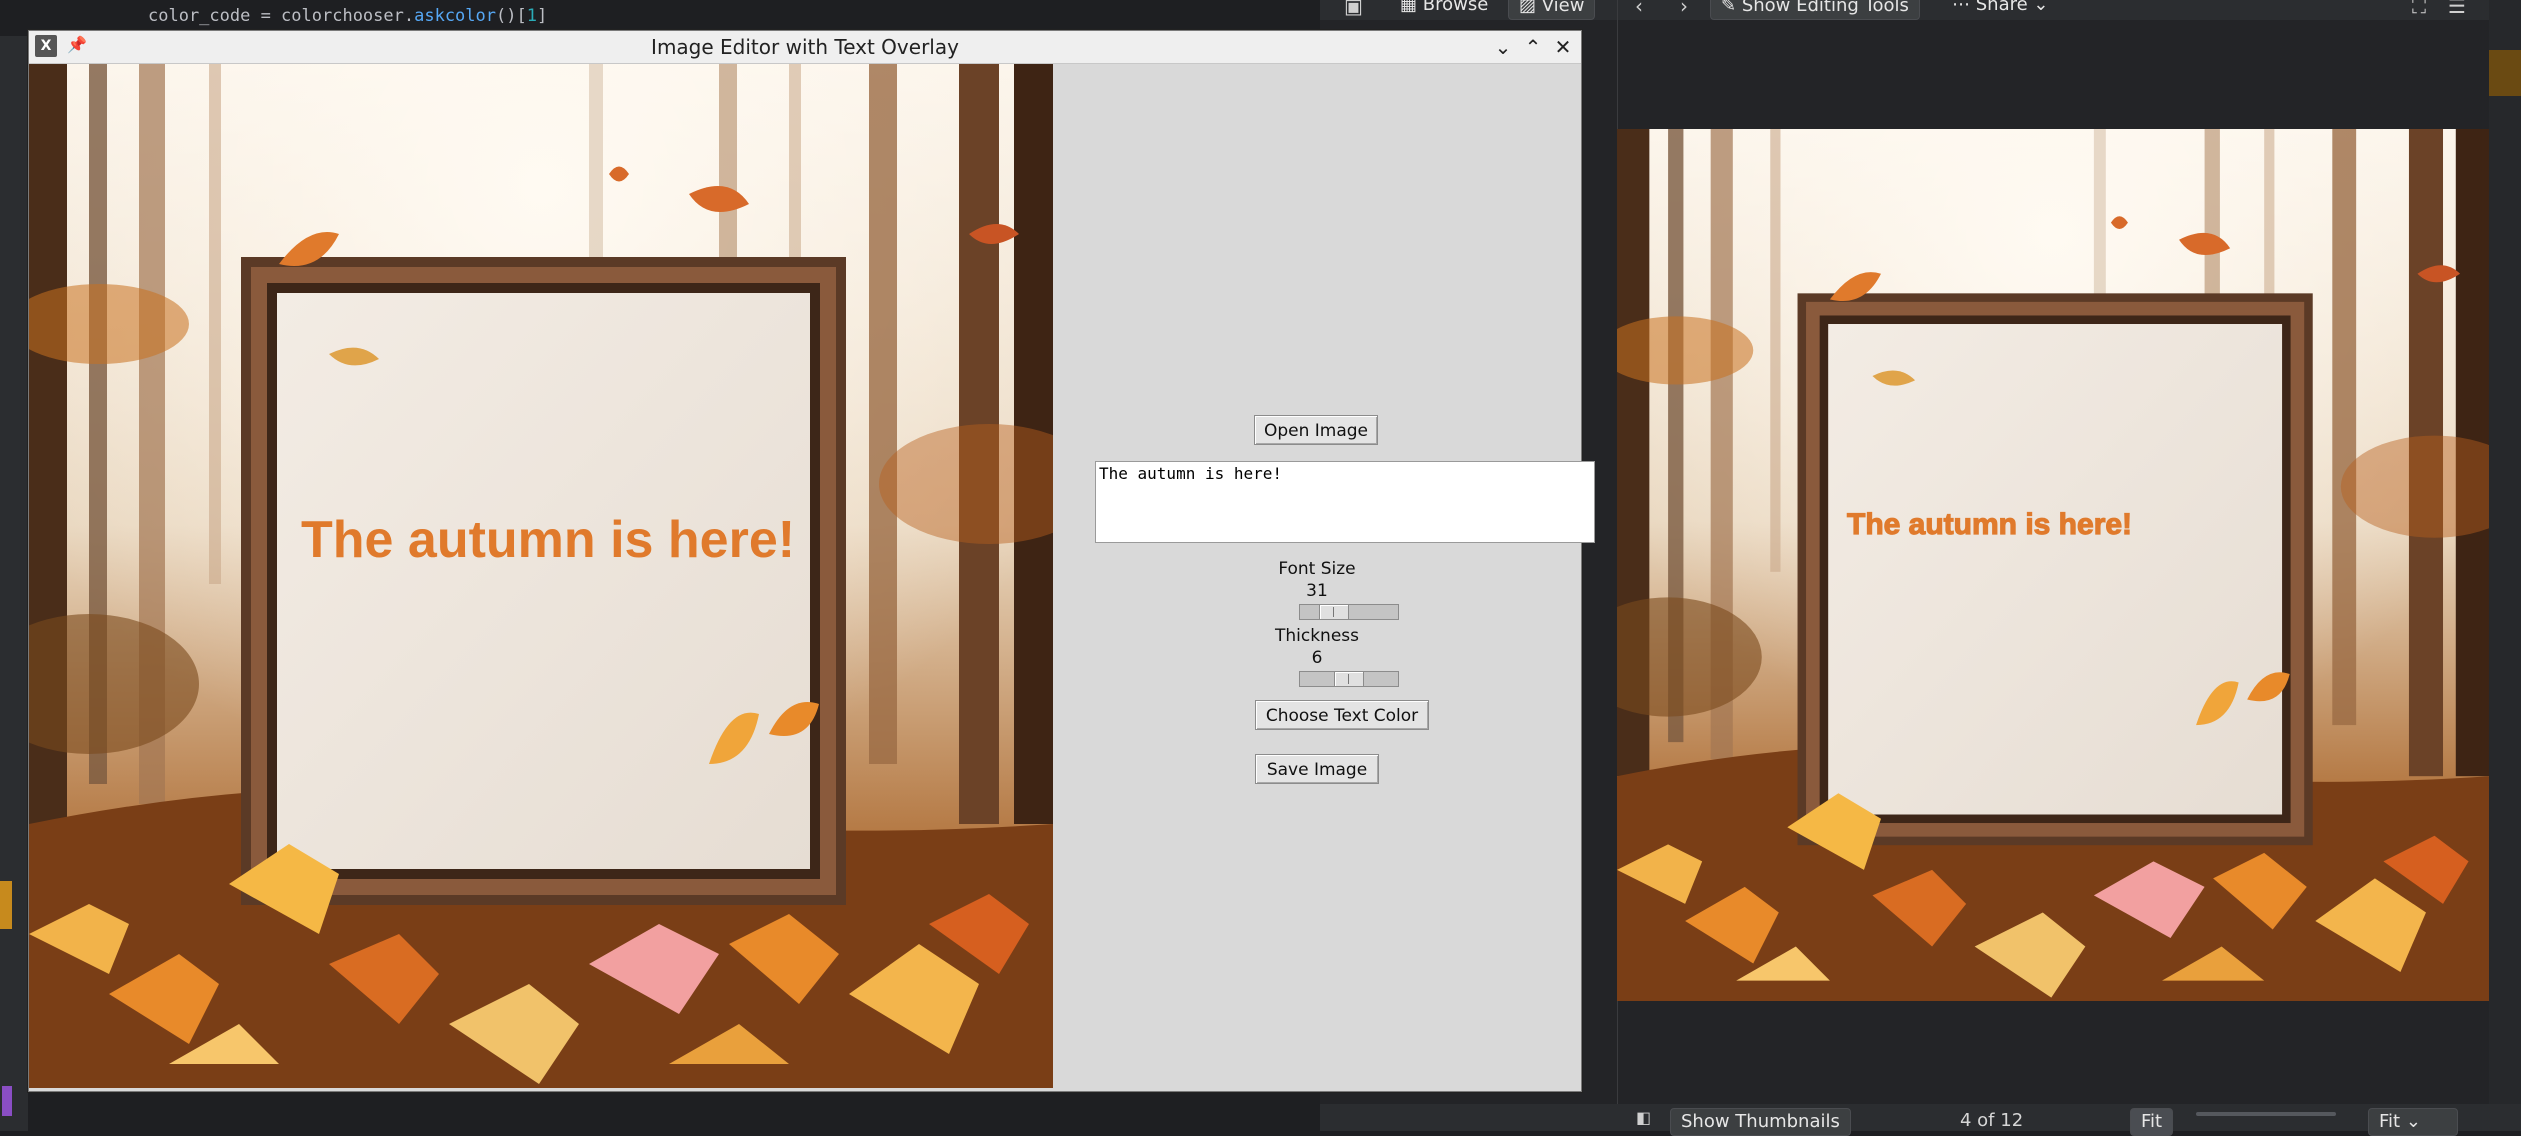 This screenshot has height=1136, width=2521. Describe the element at coordinates (1455, 7) in the screenshot. I see `browse-label: Browse` at that location.